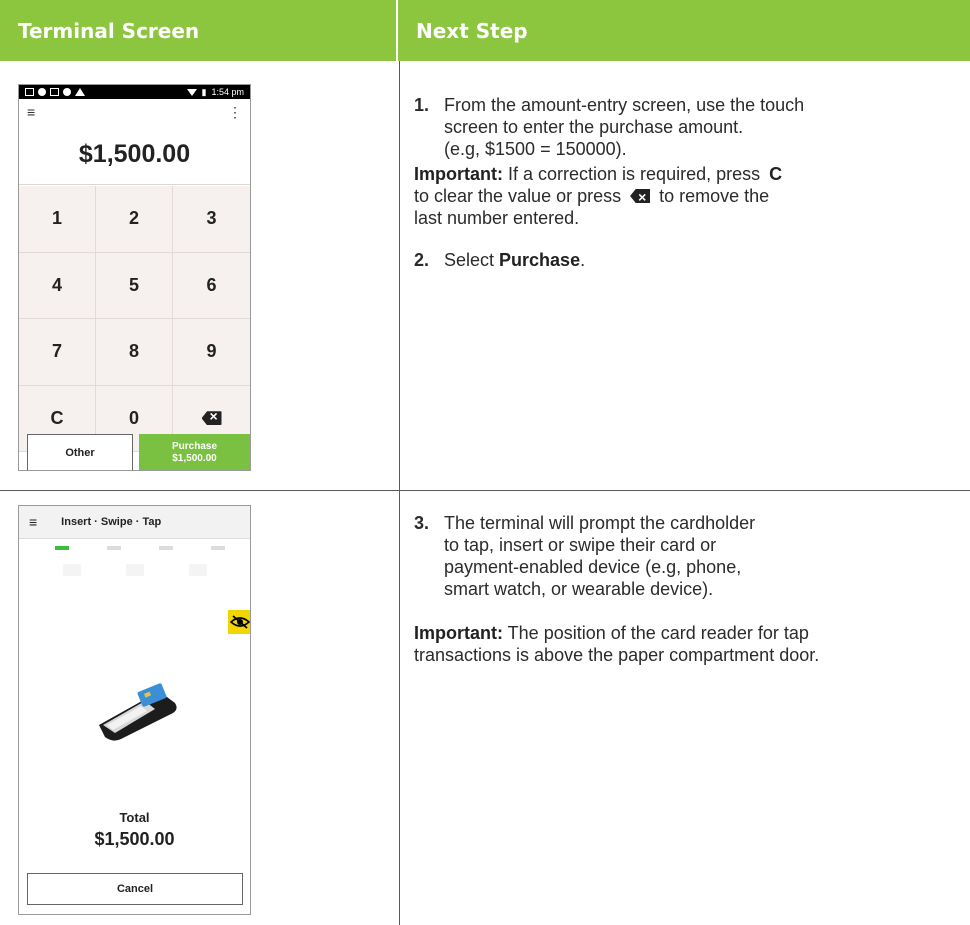 The image size is (970, 925). Describe the element at coordinates (194, 446) in the screenshot. I see `purchase-button-label: Purchase` at that location.